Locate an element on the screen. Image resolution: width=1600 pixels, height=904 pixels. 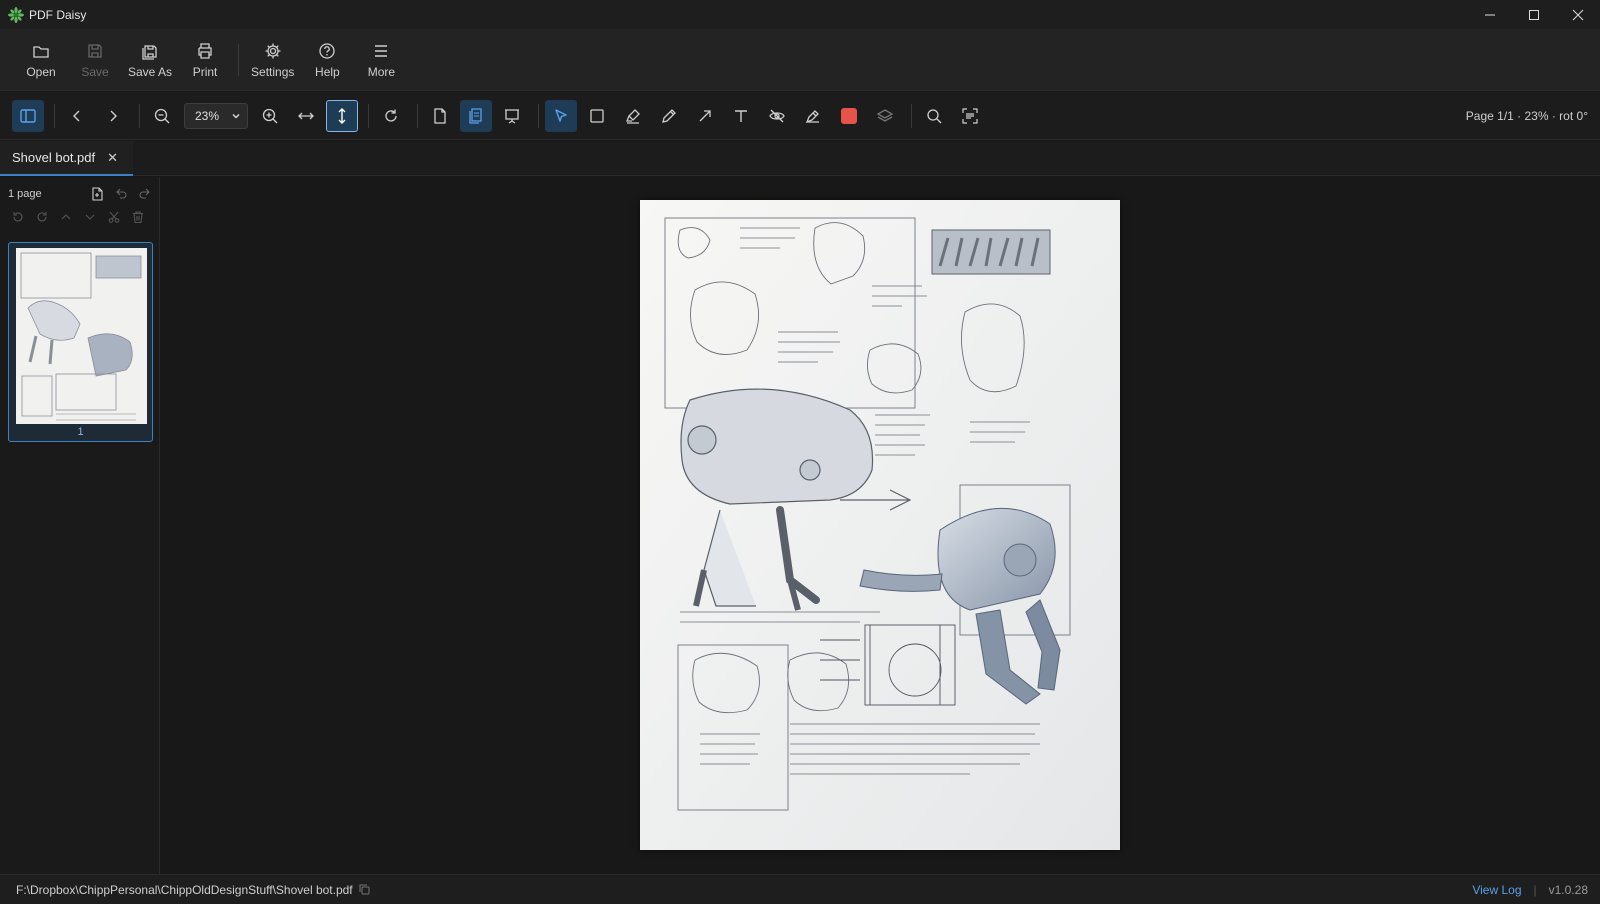
highlighter-tool-button is located at coordinates (633, 116).